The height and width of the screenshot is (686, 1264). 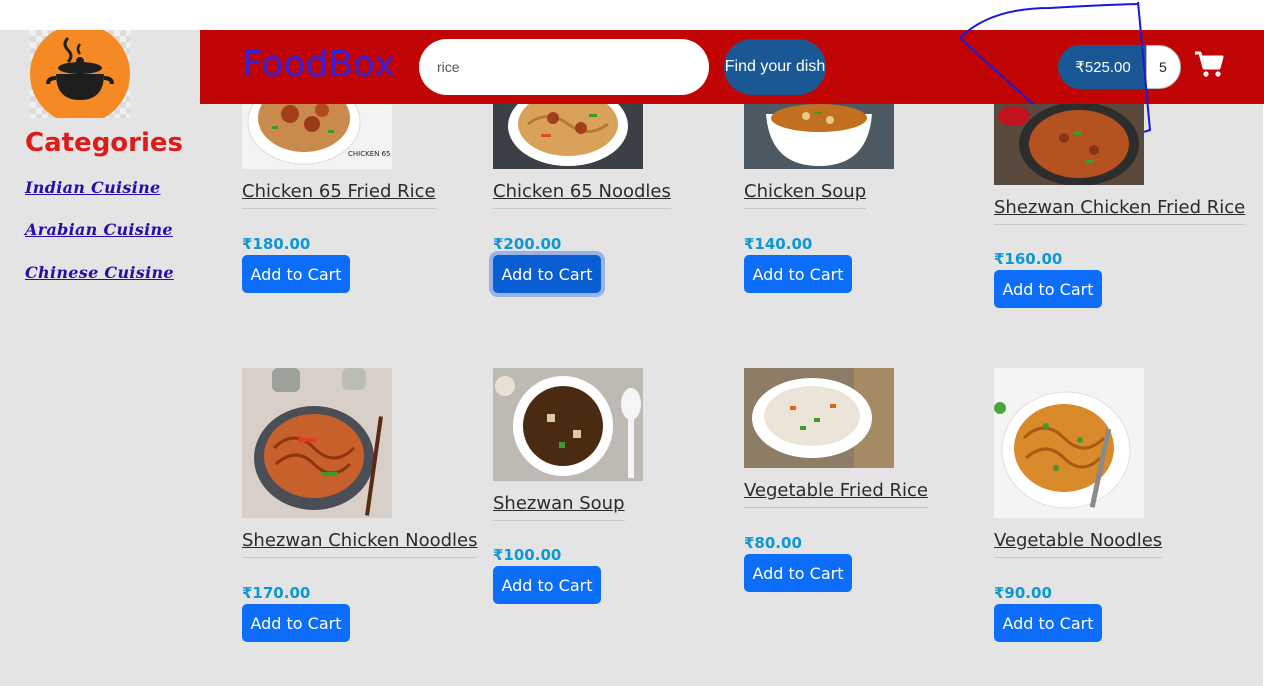 What do you see at coordinates (93, 187) in the screenshot?
I see `category-link-indian: Indian Cuisine` at bounding box center [93, 187].